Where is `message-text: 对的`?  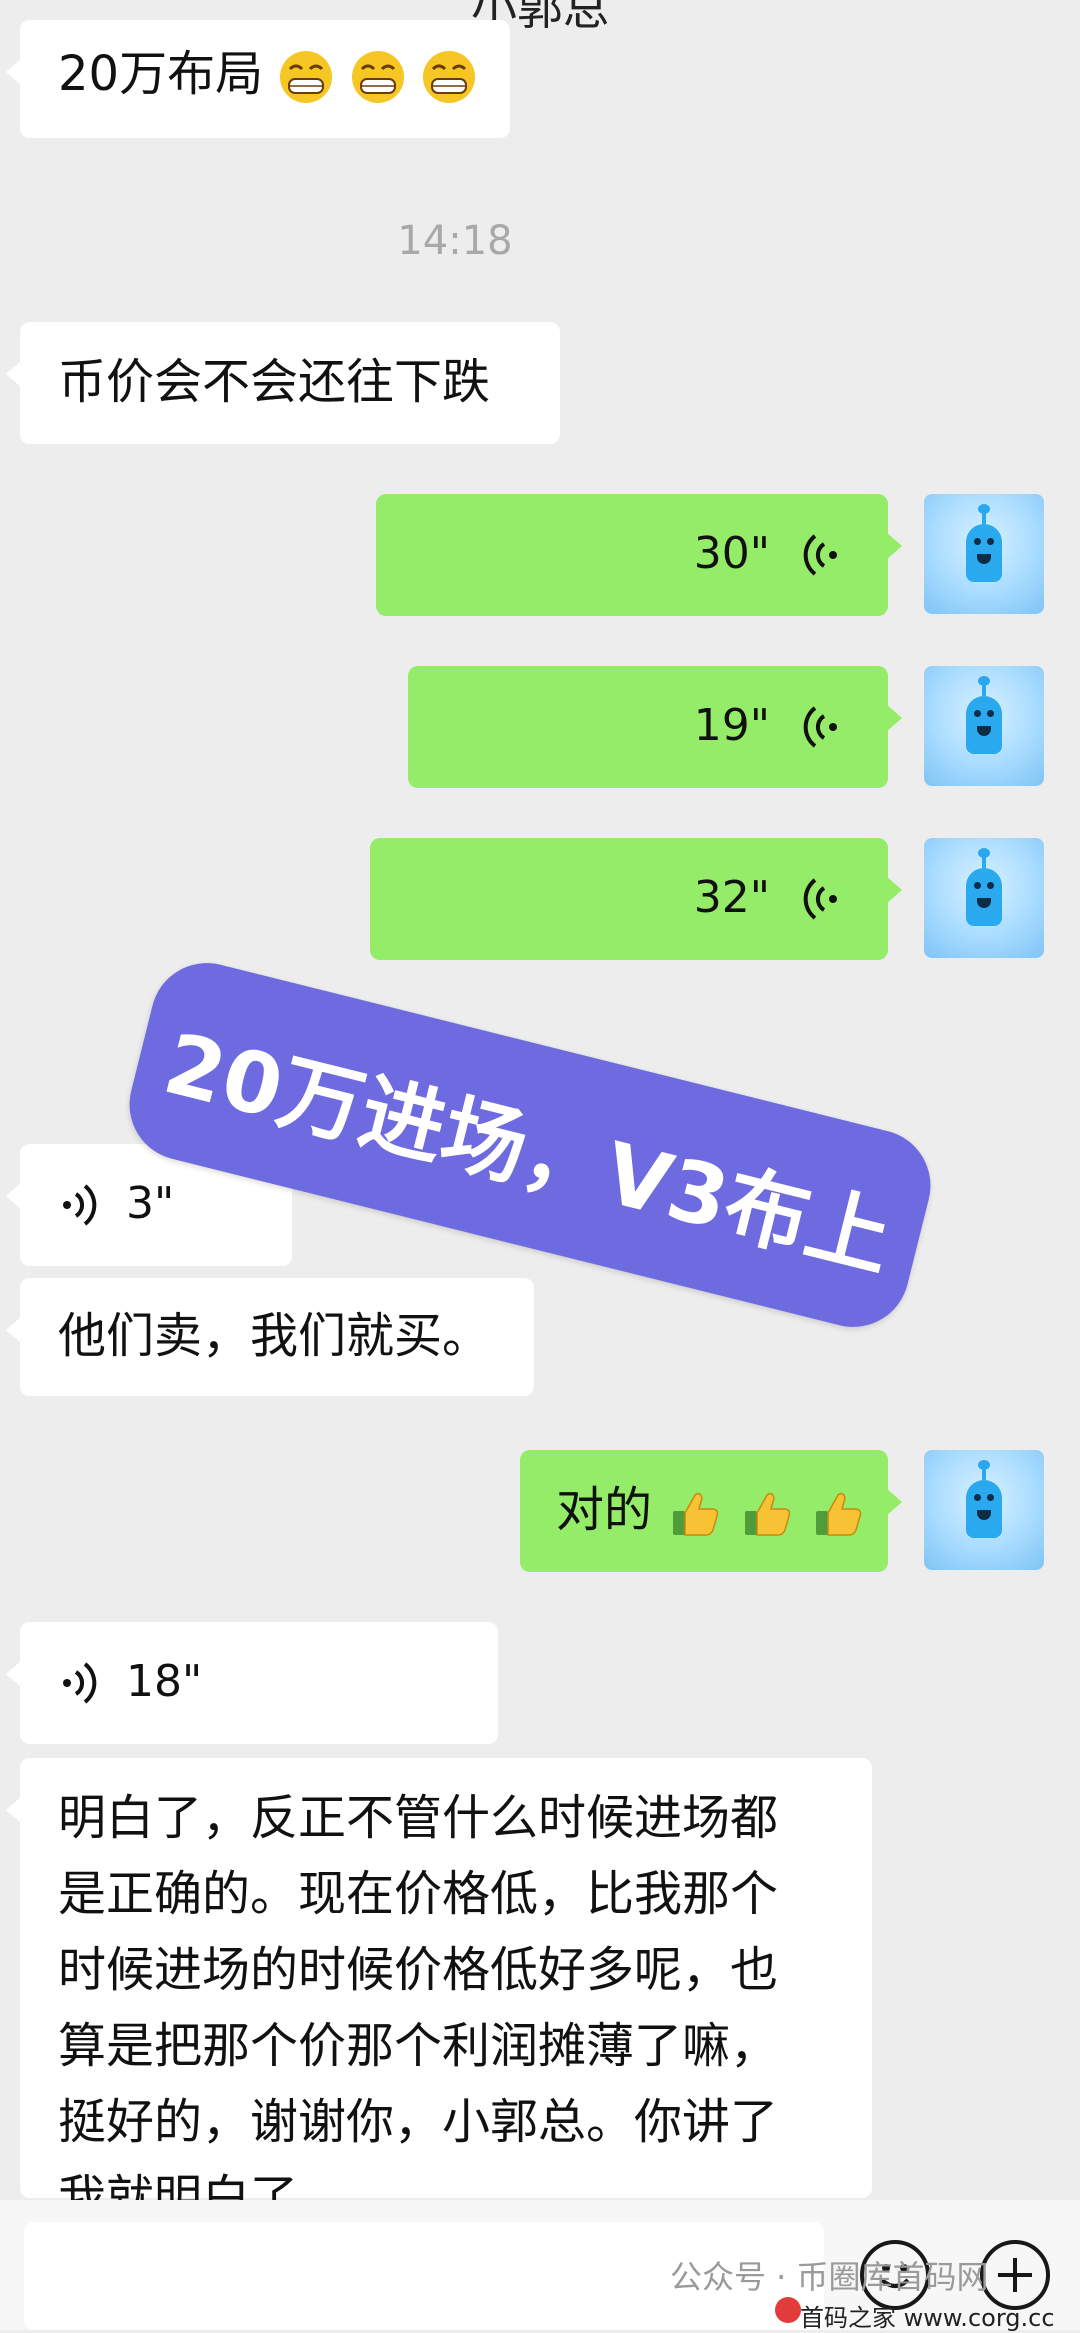 message-text: 对的 is located at coordinates (604, 1510).